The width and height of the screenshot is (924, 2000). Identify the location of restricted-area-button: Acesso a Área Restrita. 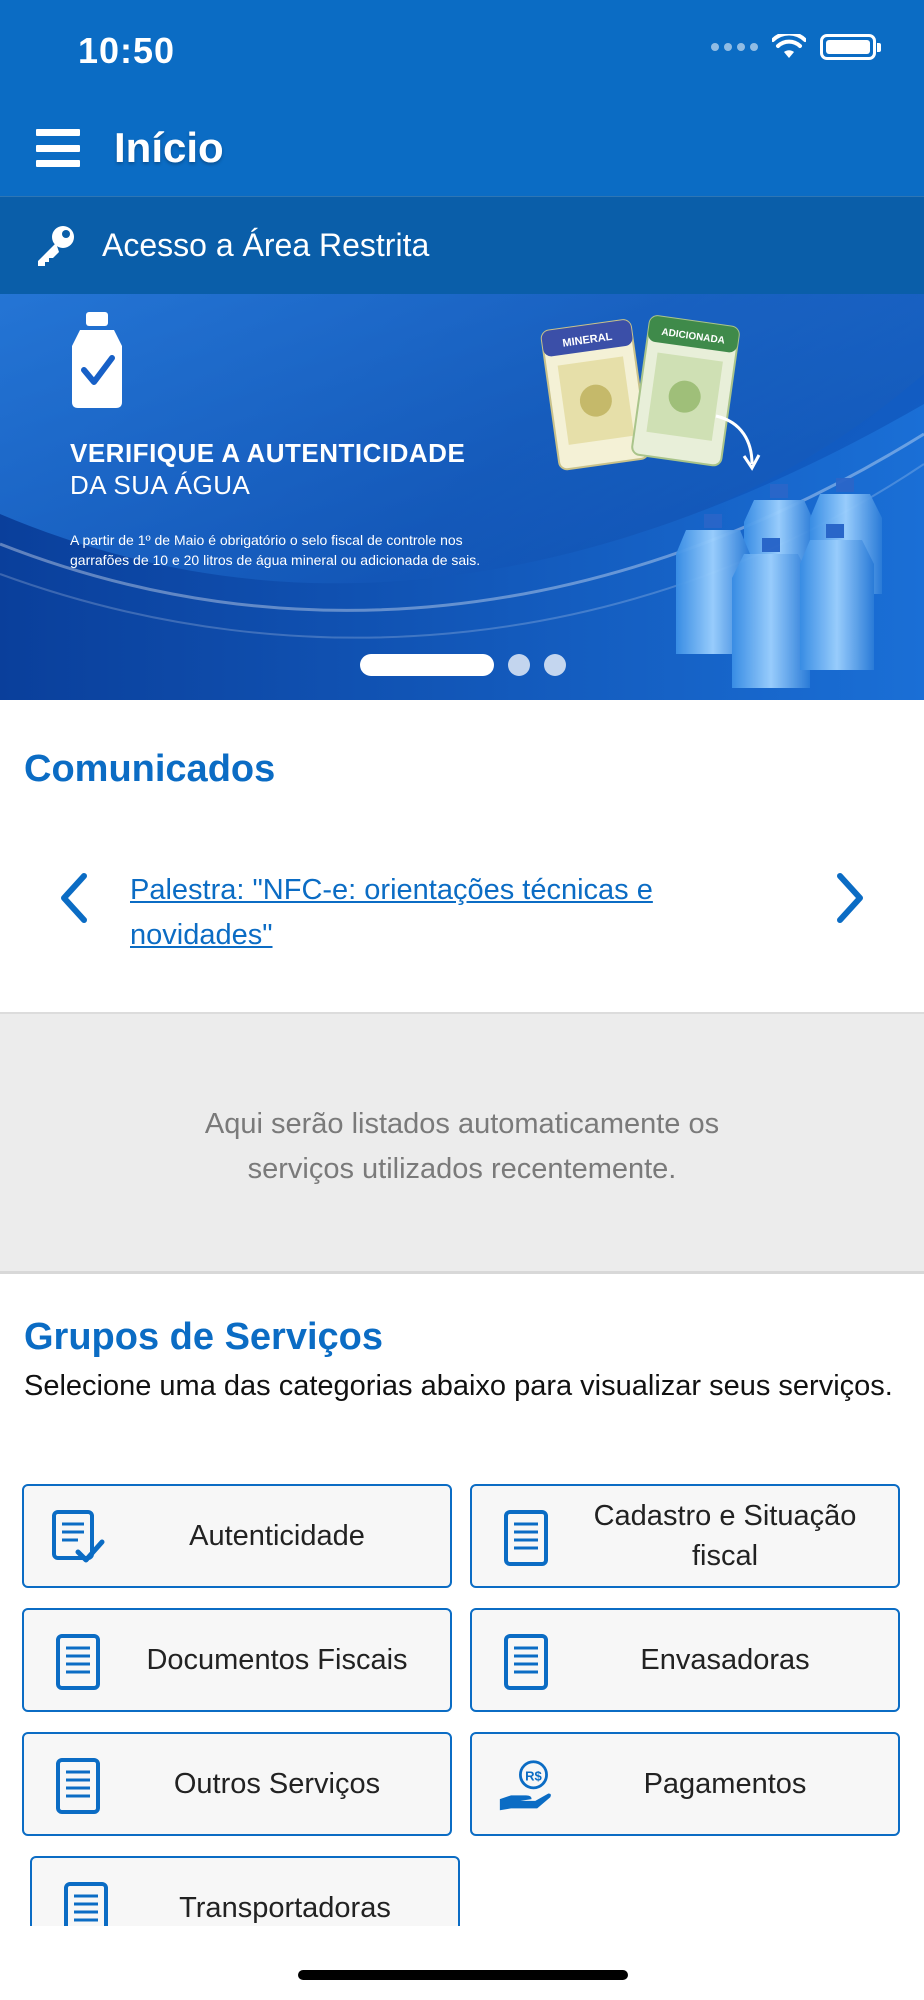
(462, 245).